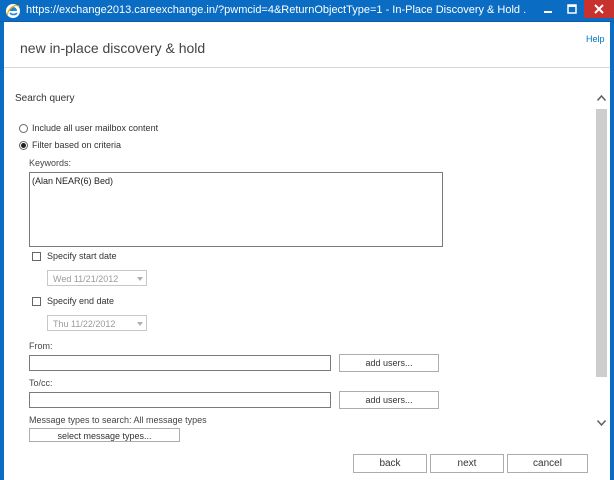 The image size is (614, 480). I want to click on window-frame-right, so click(612, 251).